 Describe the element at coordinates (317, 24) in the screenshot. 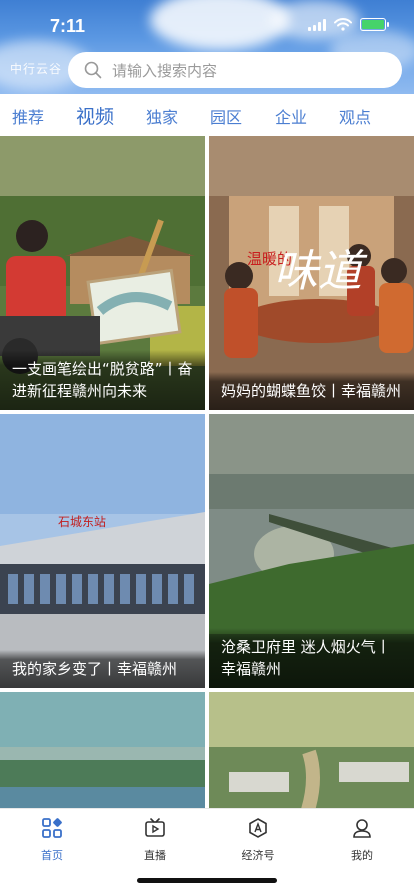

I see `signal-icon` at that location.